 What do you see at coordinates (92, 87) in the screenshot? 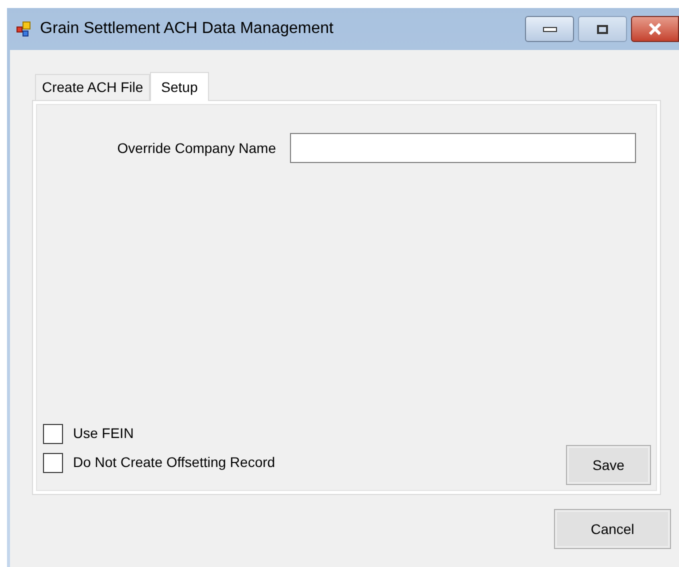
I see `tab: Create ACH File` at bounding box center [92, 87].